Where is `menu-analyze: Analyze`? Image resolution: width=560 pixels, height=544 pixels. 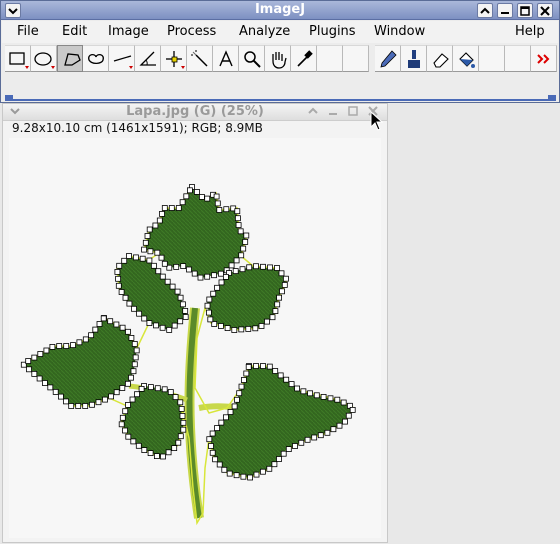
menu-analyze: Analyze is located at coordinates (264, 31).